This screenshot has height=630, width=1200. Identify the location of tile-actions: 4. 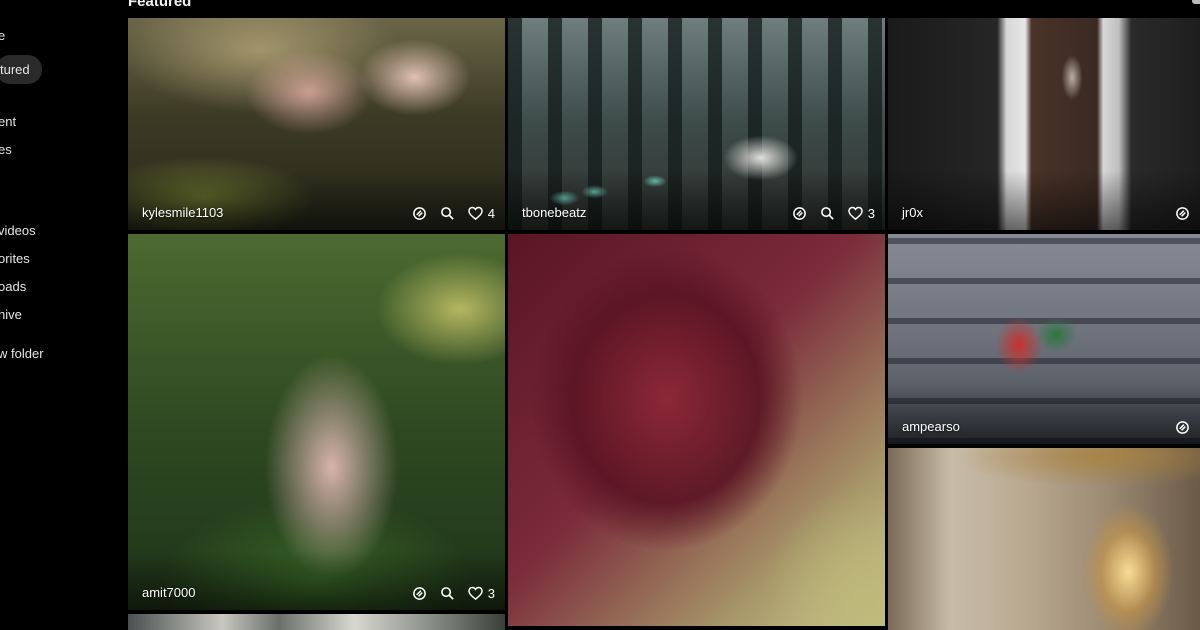
(453, 213).